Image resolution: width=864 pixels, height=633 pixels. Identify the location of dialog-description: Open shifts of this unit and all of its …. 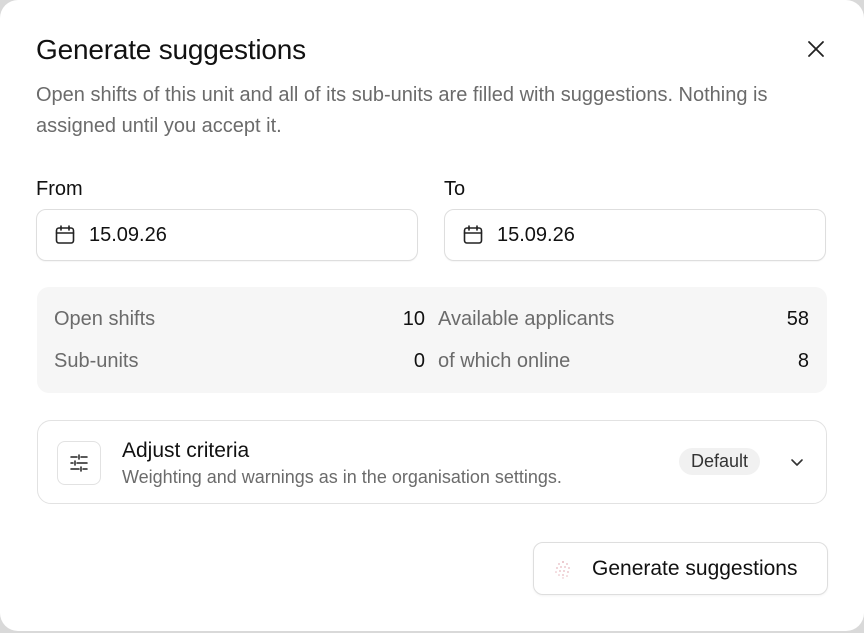
(402, 110).